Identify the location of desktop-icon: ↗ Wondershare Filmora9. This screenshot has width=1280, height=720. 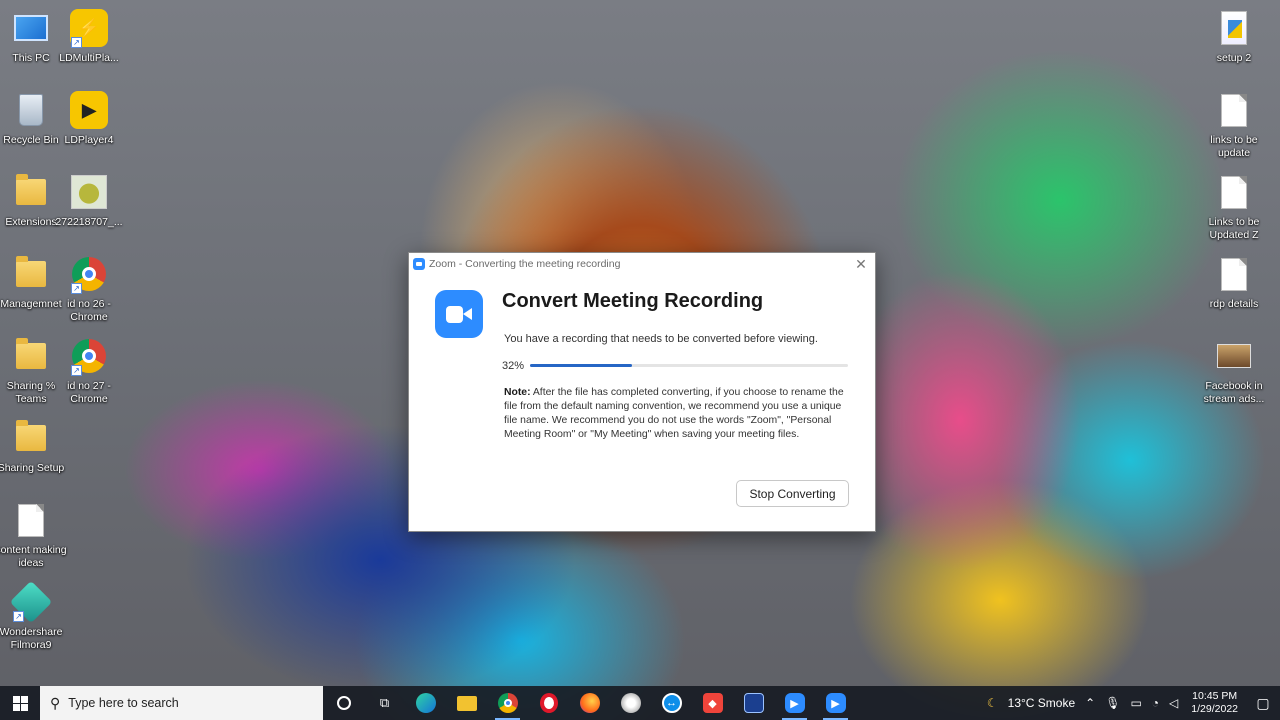
(33, 616).